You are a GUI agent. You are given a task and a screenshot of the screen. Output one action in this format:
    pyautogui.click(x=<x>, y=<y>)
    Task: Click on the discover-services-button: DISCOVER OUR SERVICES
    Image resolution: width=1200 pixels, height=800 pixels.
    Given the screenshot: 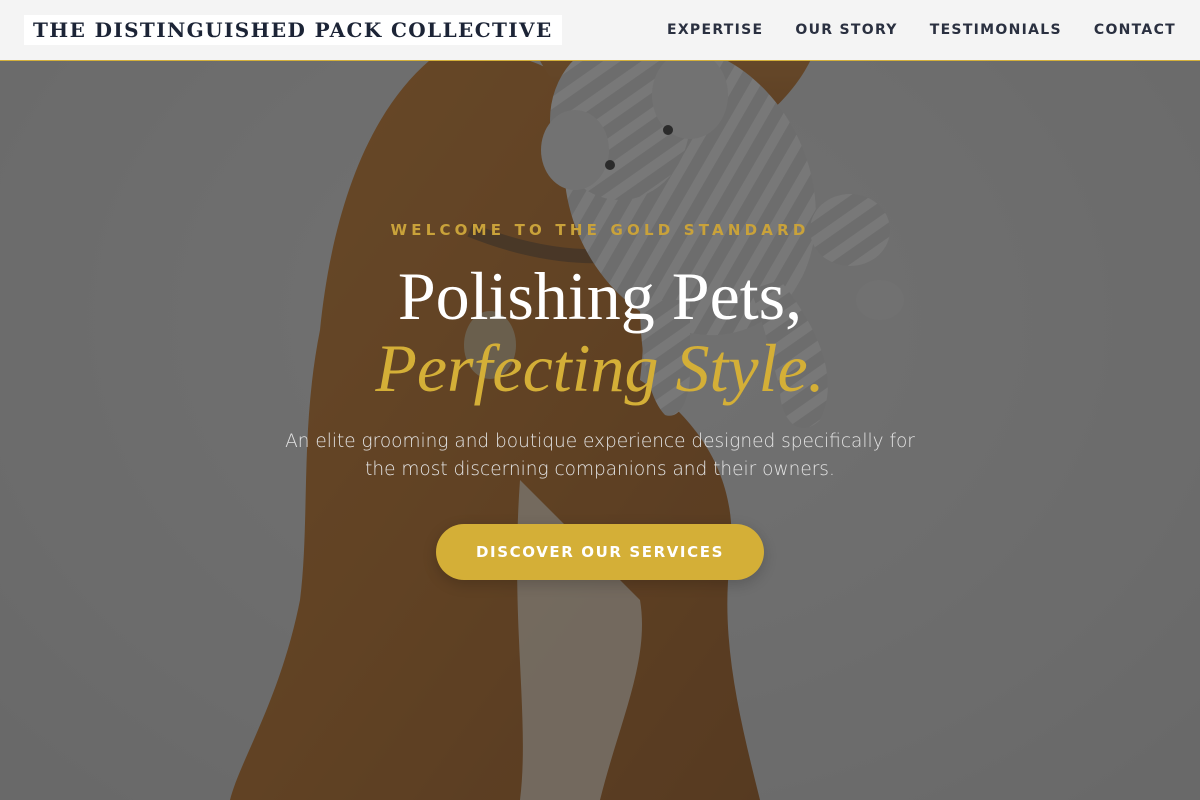 What is the action you would take?
    pyautogui.click(x=600, y=552)
    